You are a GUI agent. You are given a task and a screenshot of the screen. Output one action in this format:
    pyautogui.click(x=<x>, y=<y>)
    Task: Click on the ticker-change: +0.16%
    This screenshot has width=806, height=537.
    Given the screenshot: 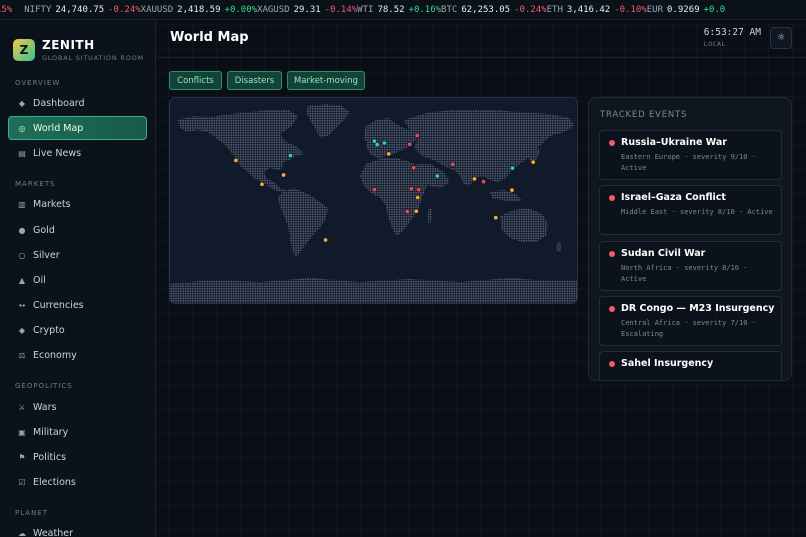 What is the action you would take?
    pyautogui.click(x=425, y=9)
    